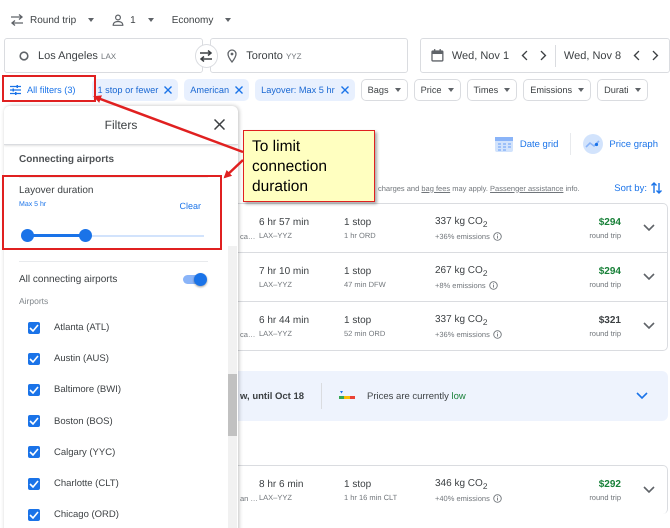 The width and height of the screenshot is (670, 528). What do you see at coordinates (492, 90) in the screenshot?
I see `filter-dropdown: Times` at bounding box center [492, 90].